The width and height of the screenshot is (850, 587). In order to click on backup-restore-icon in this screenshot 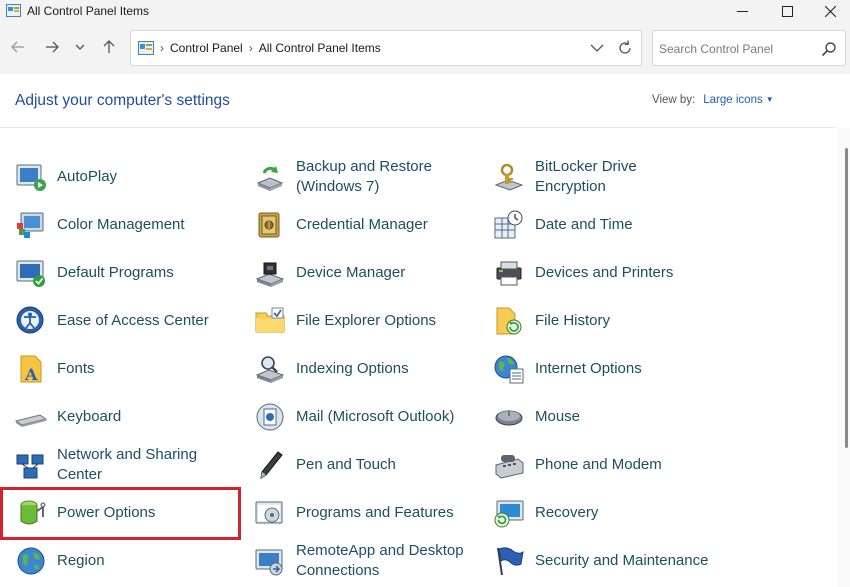, I will do `click(270, 178)`.